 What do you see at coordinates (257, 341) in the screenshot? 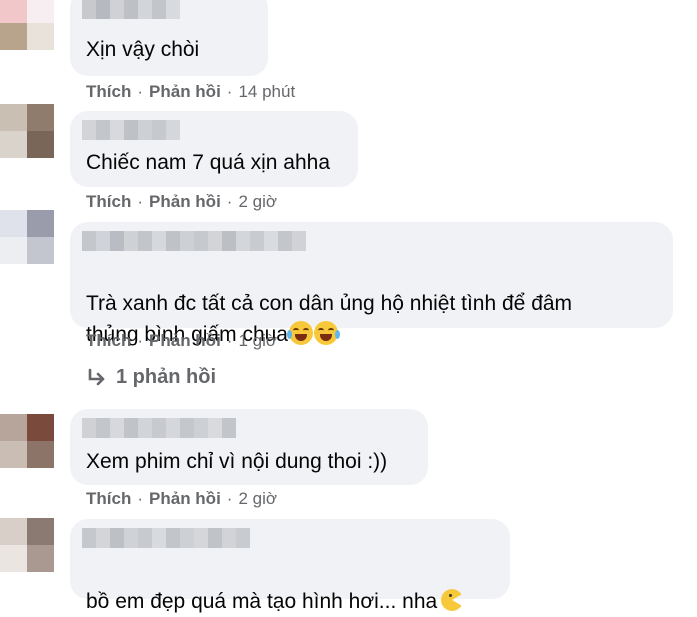
I see `comment-time: 1 giờ` at bounding box center [257, 341].